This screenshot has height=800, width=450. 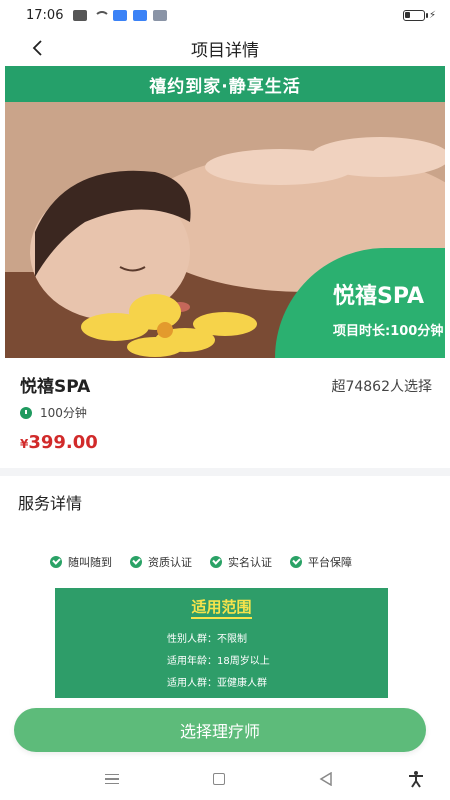 I want to click on scope-row: 适用人群：亚健康人群, so click(x=217, y=683).